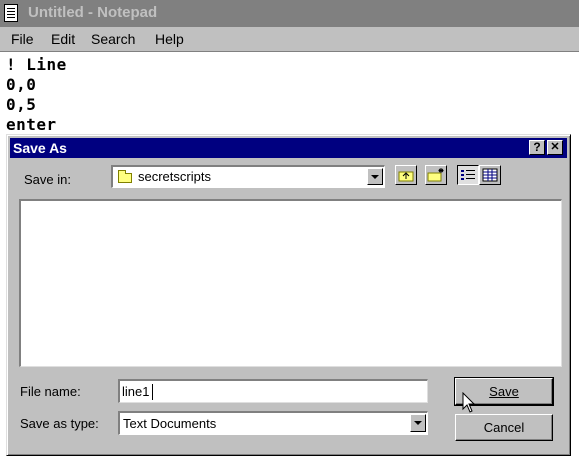  I want to click on menu-edit-label: Edit, so click(63, 39).